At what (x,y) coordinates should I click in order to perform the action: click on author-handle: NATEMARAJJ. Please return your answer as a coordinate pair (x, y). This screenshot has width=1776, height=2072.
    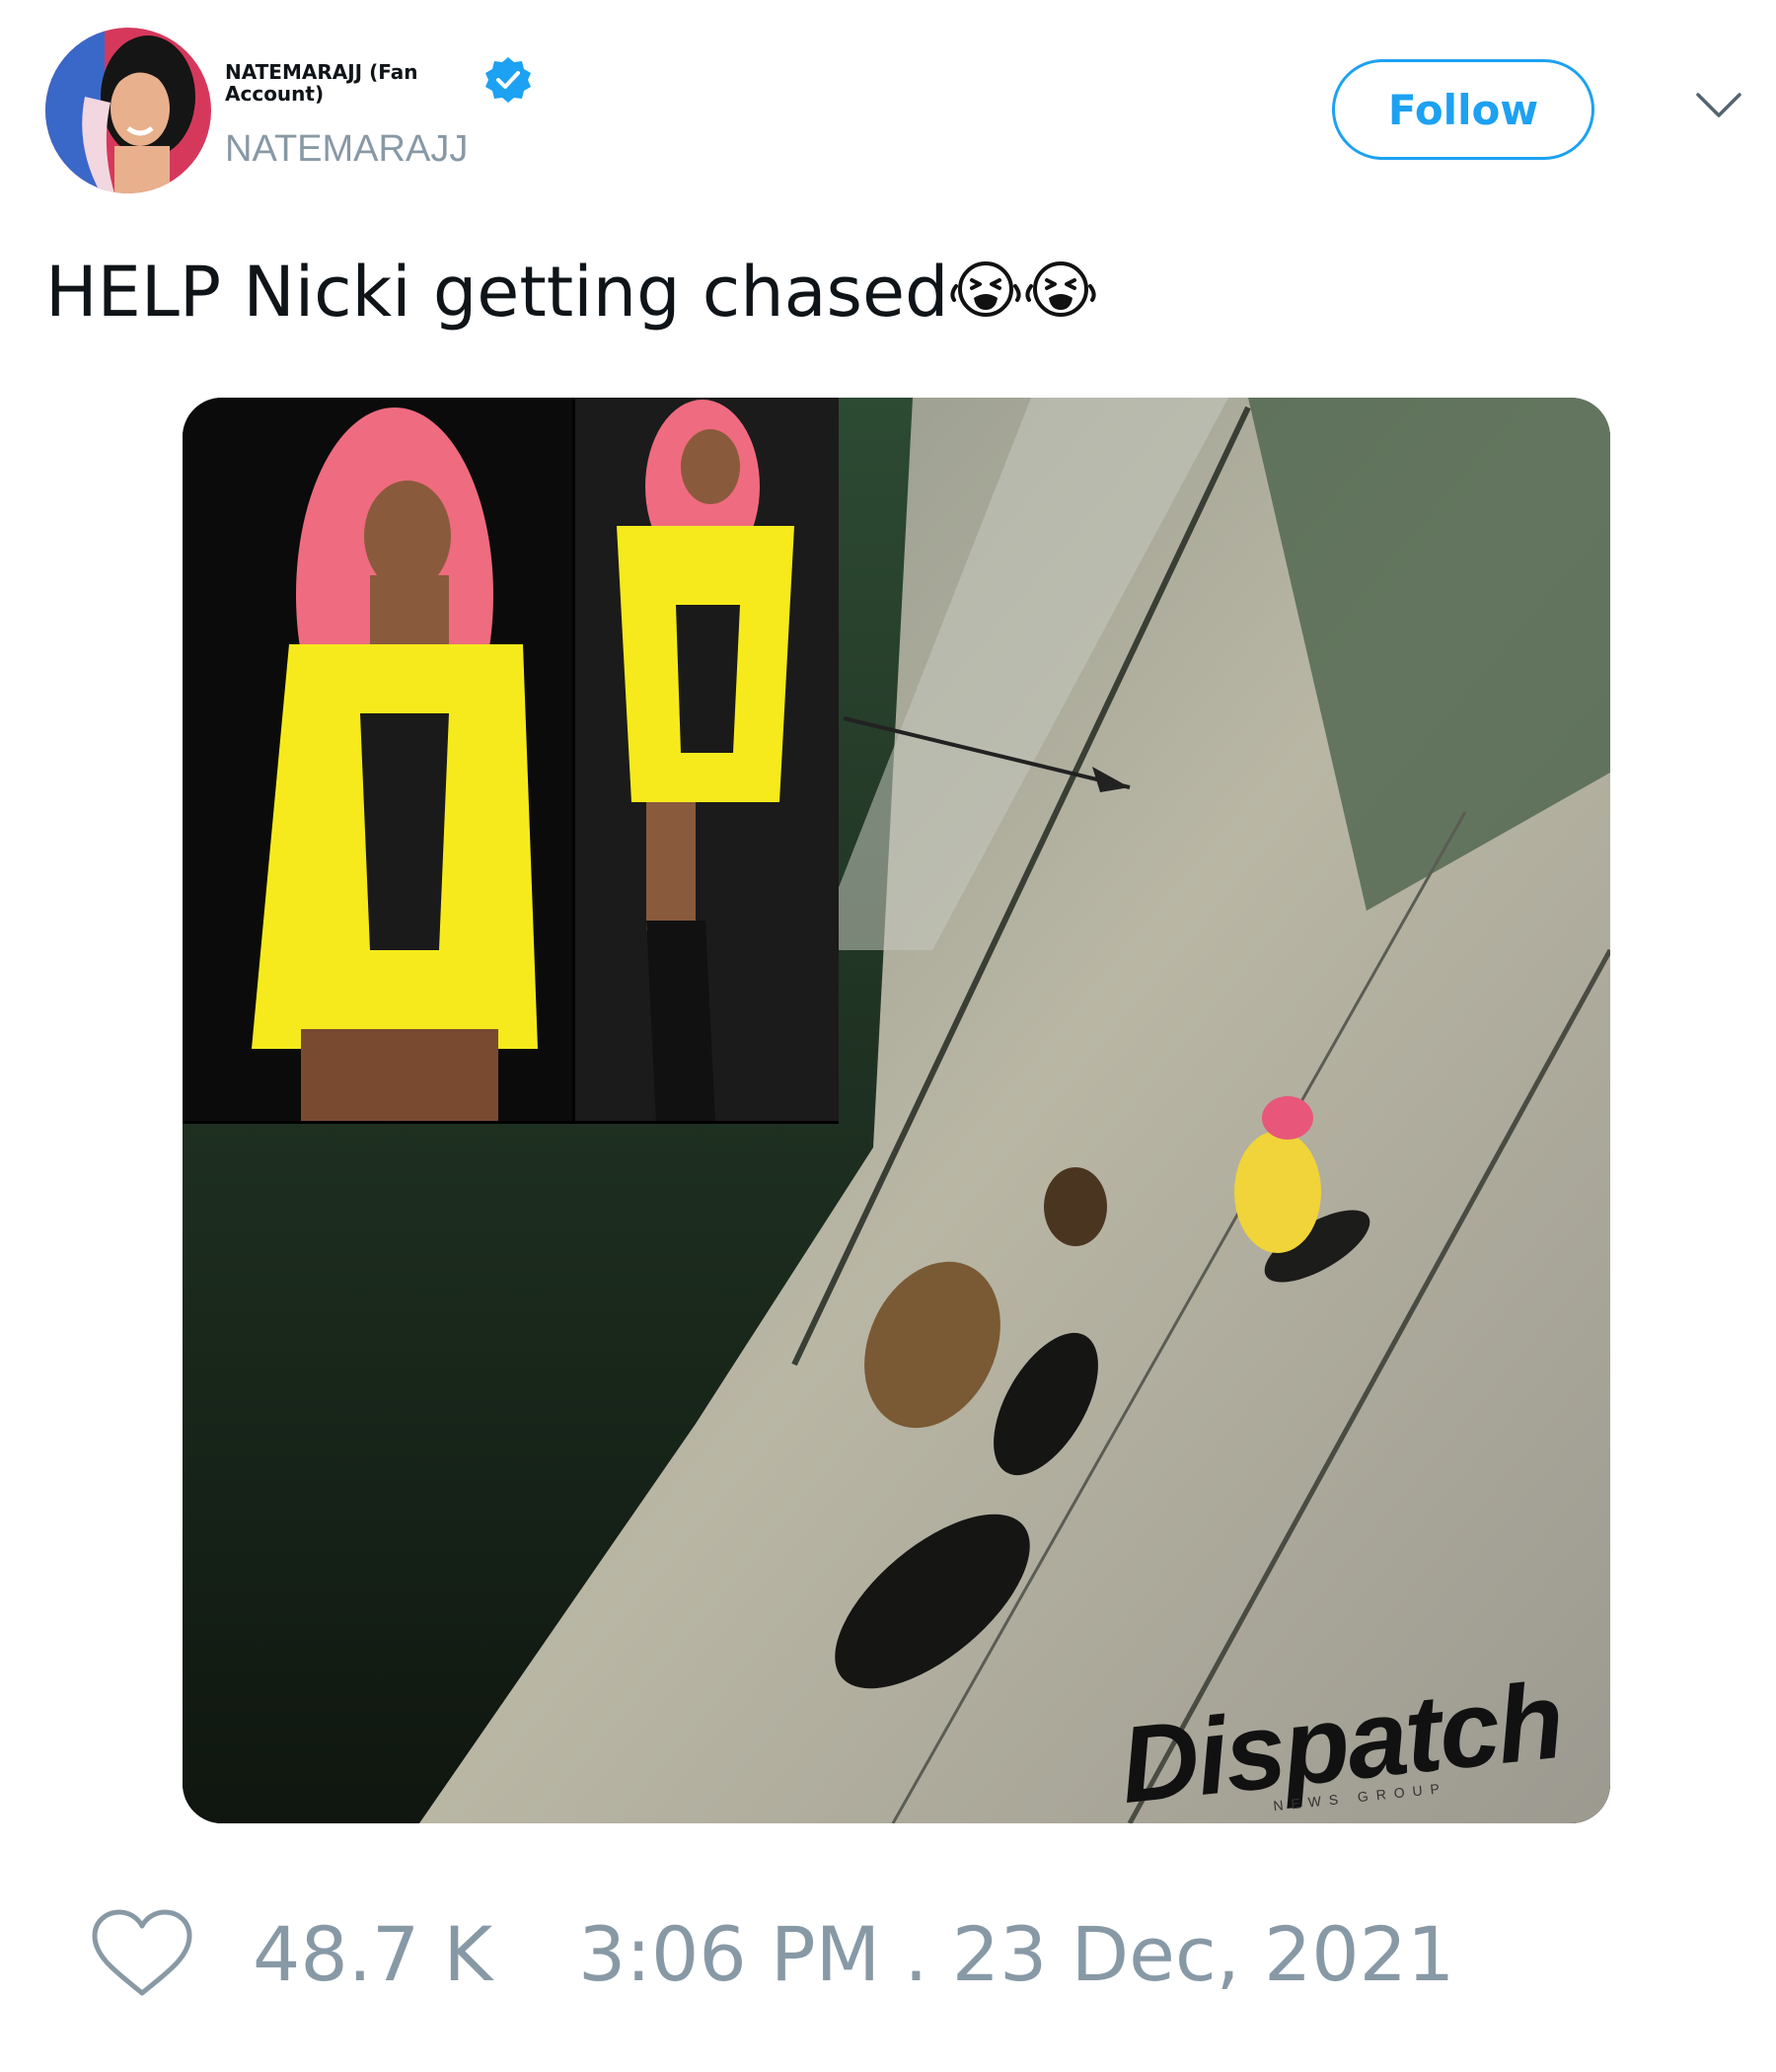
    Looking at the image, I should click on (346, 150).